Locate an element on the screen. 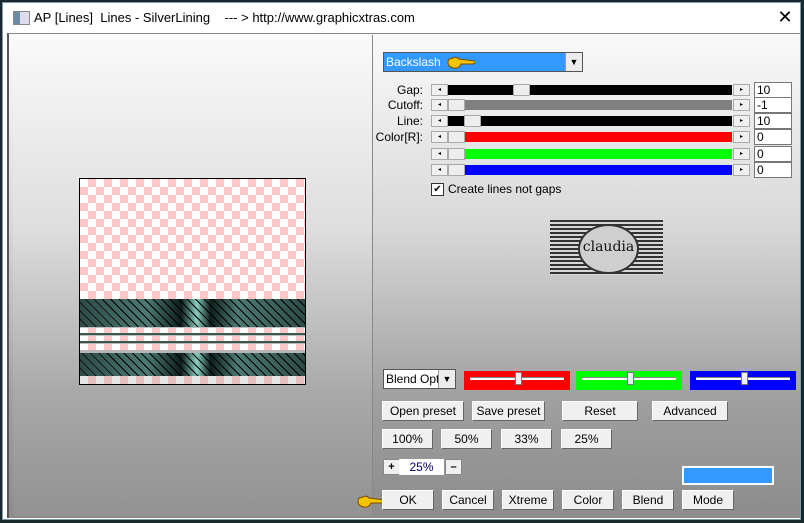 This screenshot has height=523, width=804. logo-oval: claudia is located at coordinates (608, 249).